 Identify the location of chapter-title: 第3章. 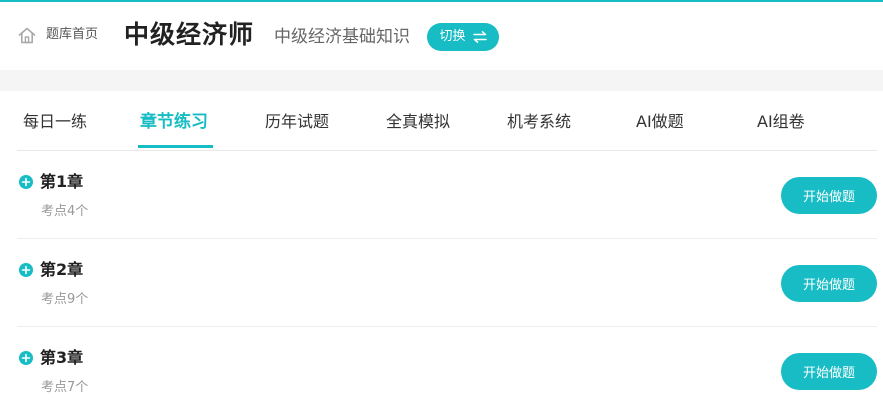
(62, 357).